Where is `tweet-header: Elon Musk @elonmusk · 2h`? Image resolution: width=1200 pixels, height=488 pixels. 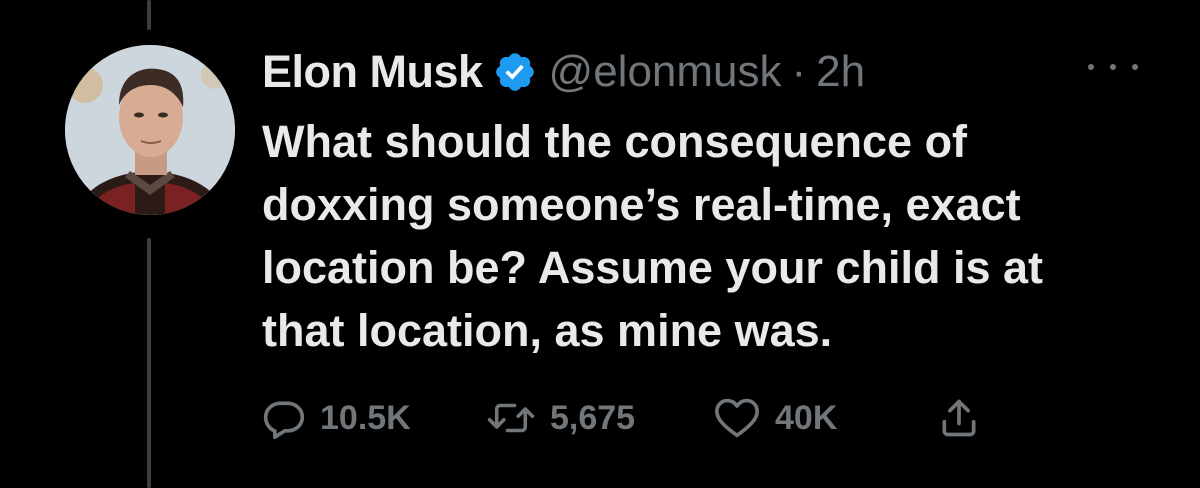
tweet-header: Elon Musk @elonmusk · 2h is located at coordinates (563, 72).